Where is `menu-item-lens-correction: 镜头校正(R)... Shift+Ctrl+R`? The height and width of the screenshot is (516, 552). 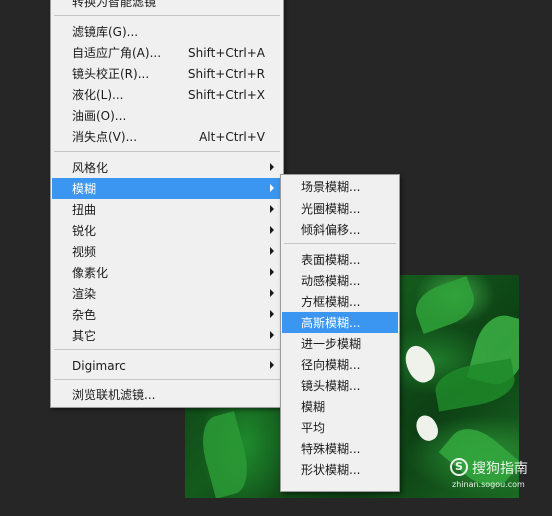 menu-item-lens-correction: 镜头校正(R)... Shift+Ctrl+R is located at coordinates (167, 73).